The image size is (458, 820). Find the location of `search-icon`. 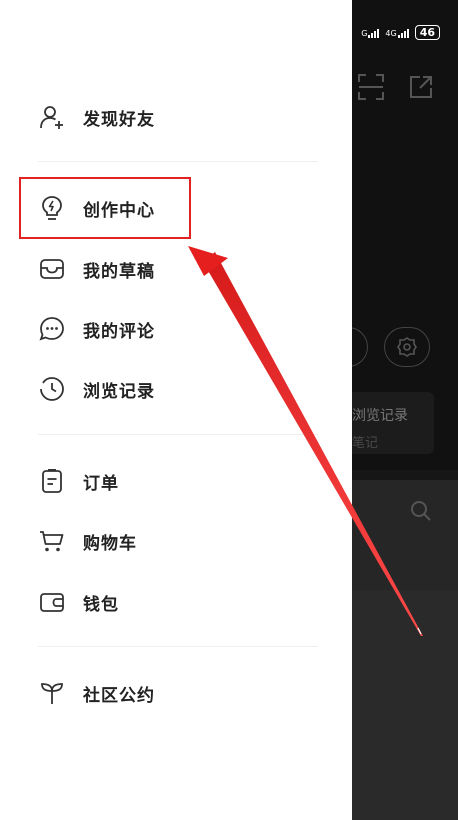

search-icon is located at coordinates (421, 511).